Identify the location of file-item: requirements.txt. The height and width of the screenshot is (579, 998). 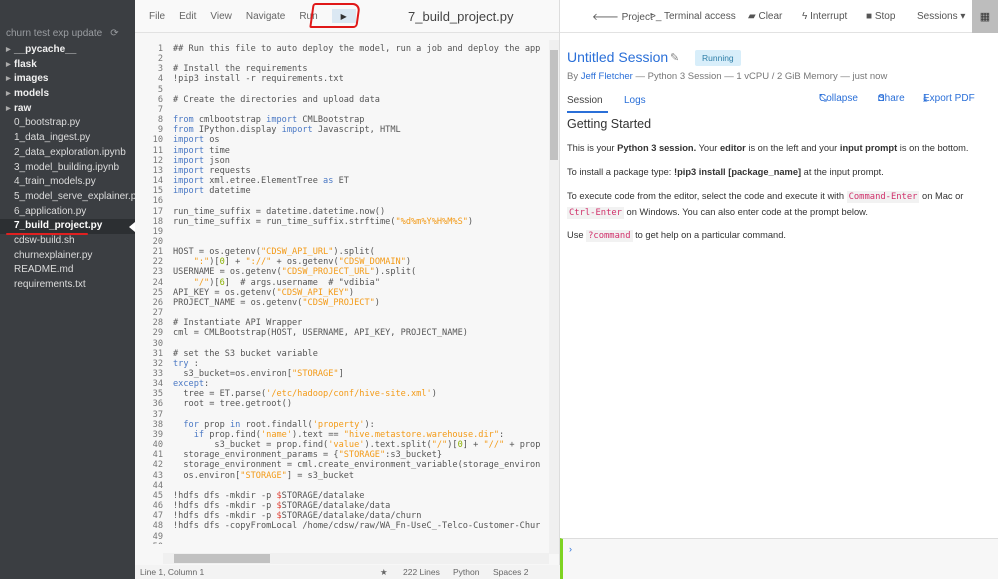
(67, 285).